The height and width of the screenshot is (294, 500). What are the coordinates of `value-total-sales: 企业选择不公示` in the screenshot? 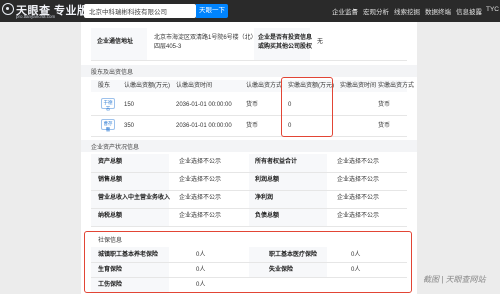 It's located at (200, 180).